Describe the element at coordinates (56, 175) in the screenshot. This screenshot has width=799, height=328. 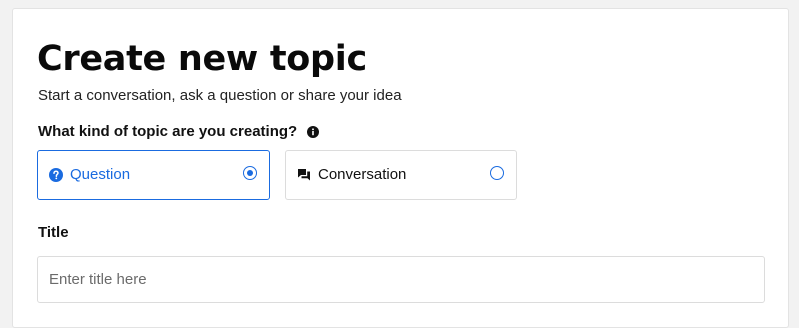
I see `question-circle-icon` at that location.